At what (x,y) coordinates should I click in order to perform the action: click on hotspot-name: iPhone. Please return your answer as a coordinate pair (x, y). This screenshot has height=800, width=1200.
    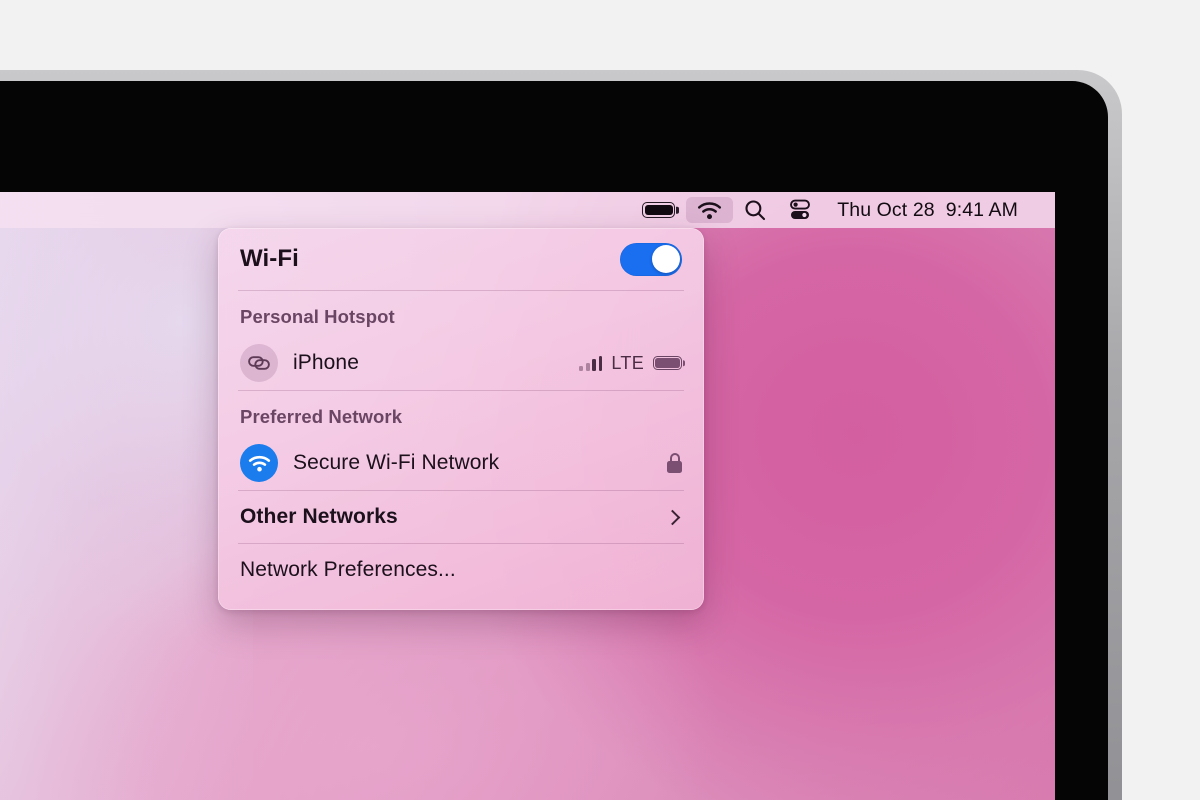
    Looking at the image, I should click on (326, 362).